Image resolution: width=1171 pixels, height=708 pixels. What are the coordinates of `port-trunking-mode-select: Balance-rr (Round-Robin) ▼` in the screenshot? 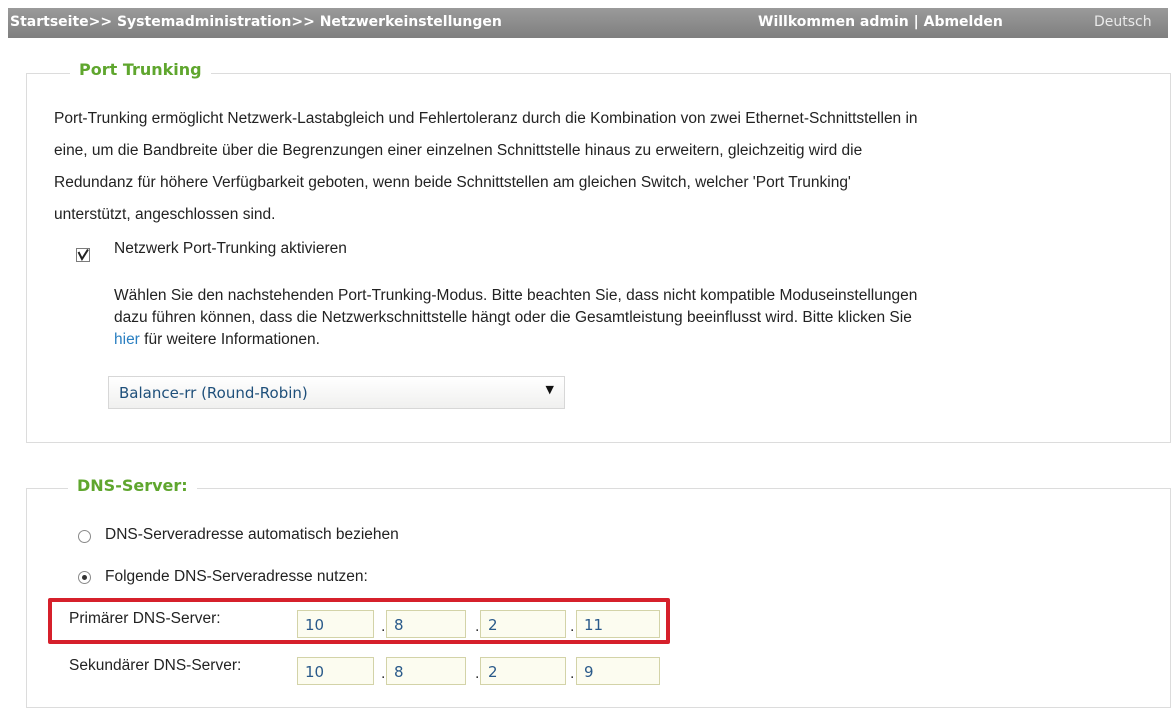 It's located at (336, 392).